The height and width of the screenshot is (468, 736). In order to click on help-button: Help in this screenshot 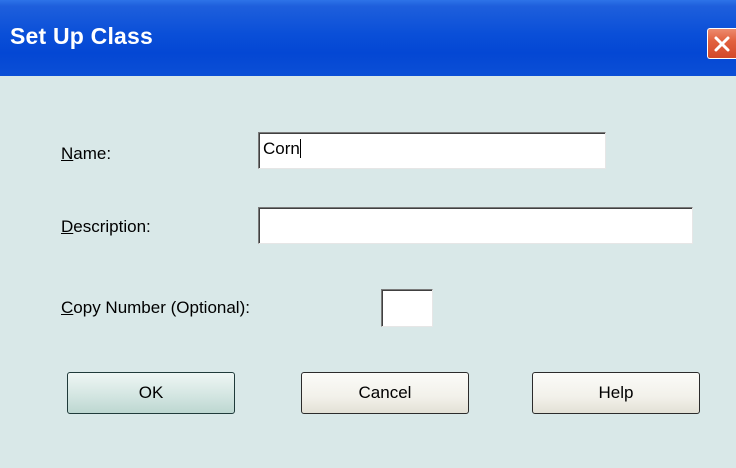, I will do `click(616, 393)`.